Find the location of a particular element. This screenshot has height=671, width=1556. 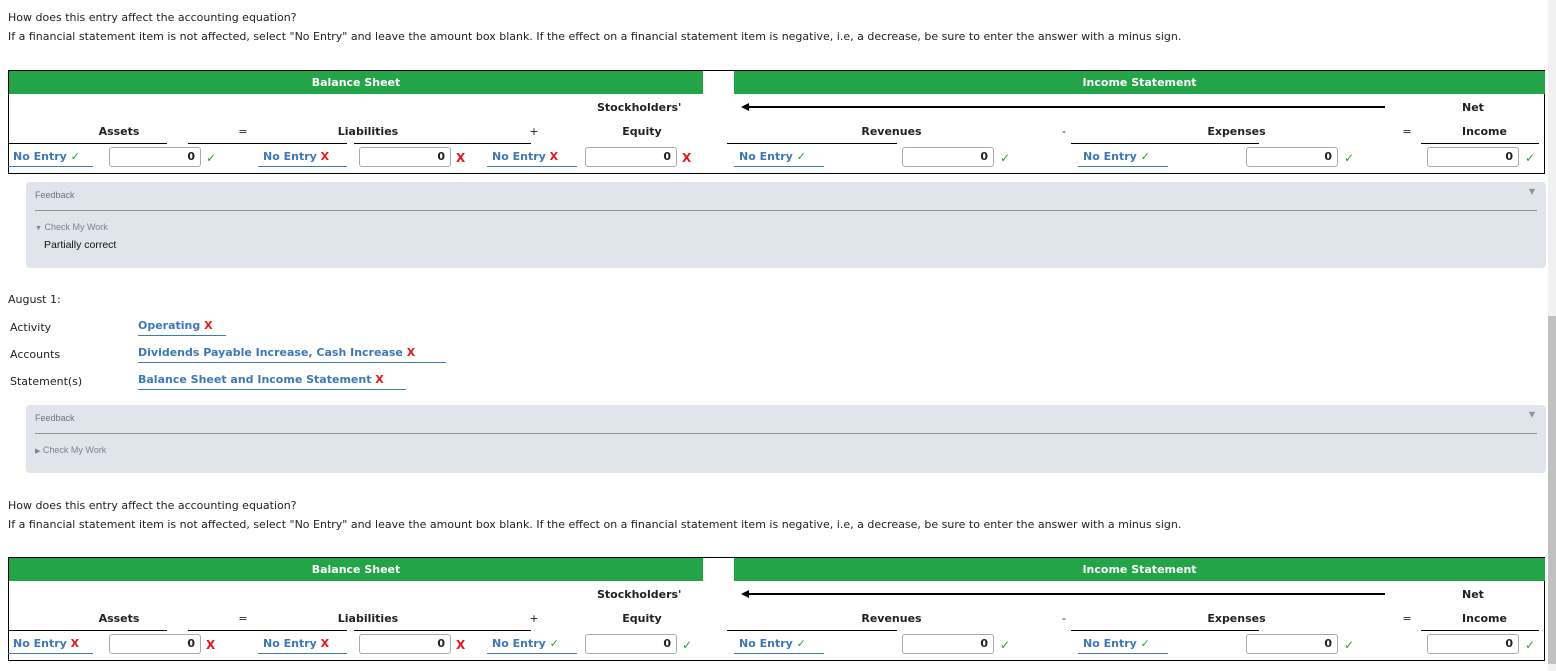

statements-value: Balance Sheet and Income Statement is located at coordinates (255, 379).